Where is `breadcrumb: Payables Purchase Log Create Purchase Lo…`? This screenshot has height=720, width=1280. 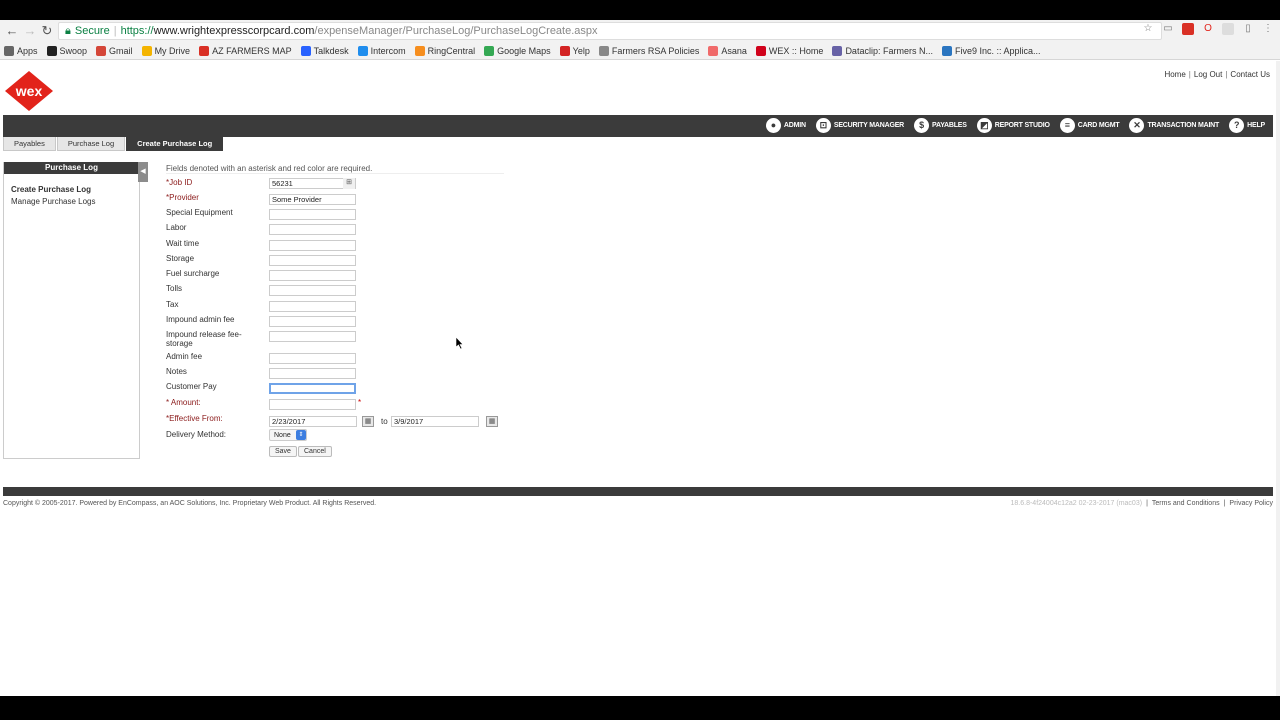 breadcrumb: Payables Purchase Log Create Purchase Lo… is located at coordinates (113, 144).